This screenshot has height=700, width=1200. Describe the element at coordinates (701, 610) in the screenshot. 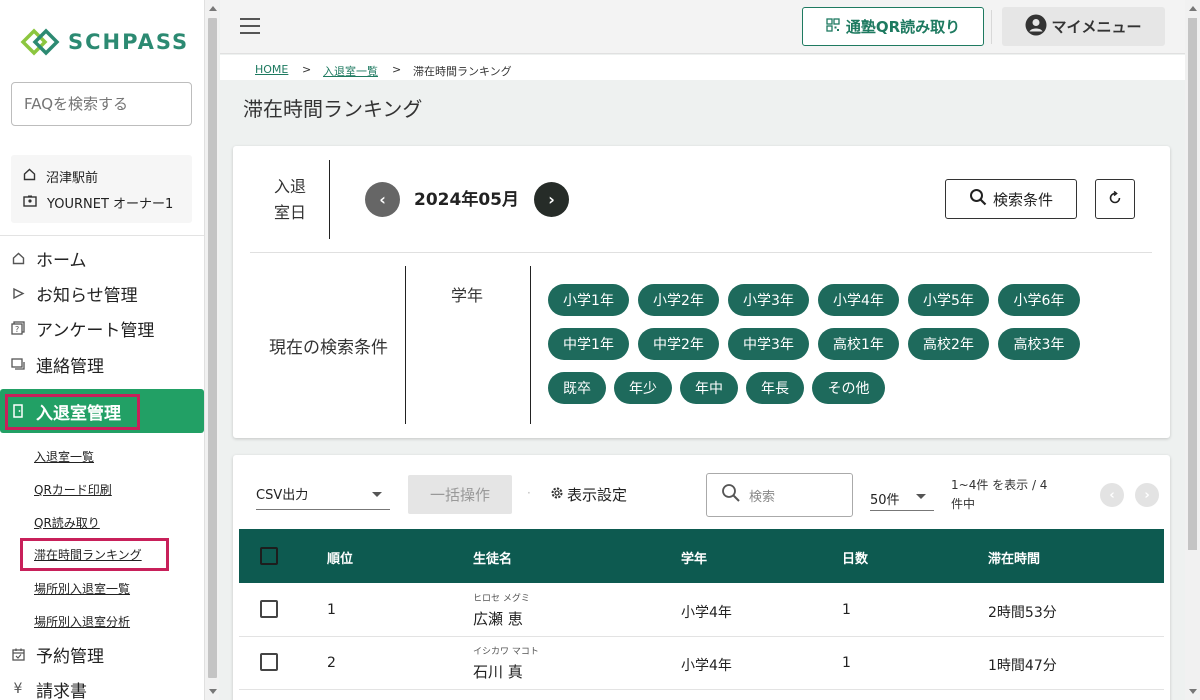

I see `table-row: 1 ヒロセ メグミ 広瀬 恵 小学4年 1 2時間53分` at that location.